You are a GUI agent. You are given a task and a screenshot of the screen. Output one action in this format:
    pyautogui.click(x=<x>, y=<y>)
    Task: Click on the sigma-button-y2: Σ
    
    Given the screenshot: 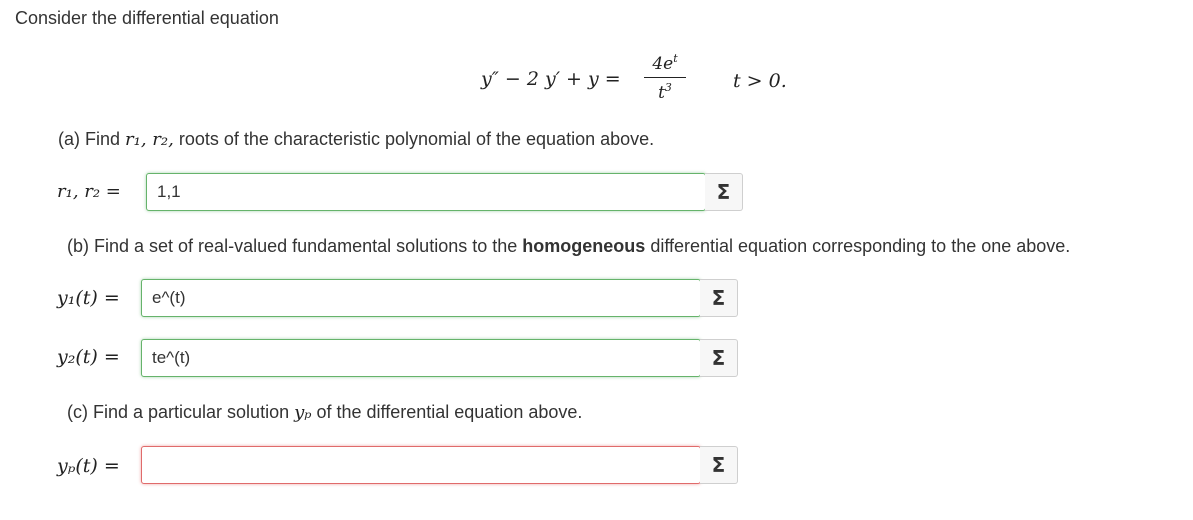 What is the action you would take?
    pyautogui.click(x=719, y=358)
    